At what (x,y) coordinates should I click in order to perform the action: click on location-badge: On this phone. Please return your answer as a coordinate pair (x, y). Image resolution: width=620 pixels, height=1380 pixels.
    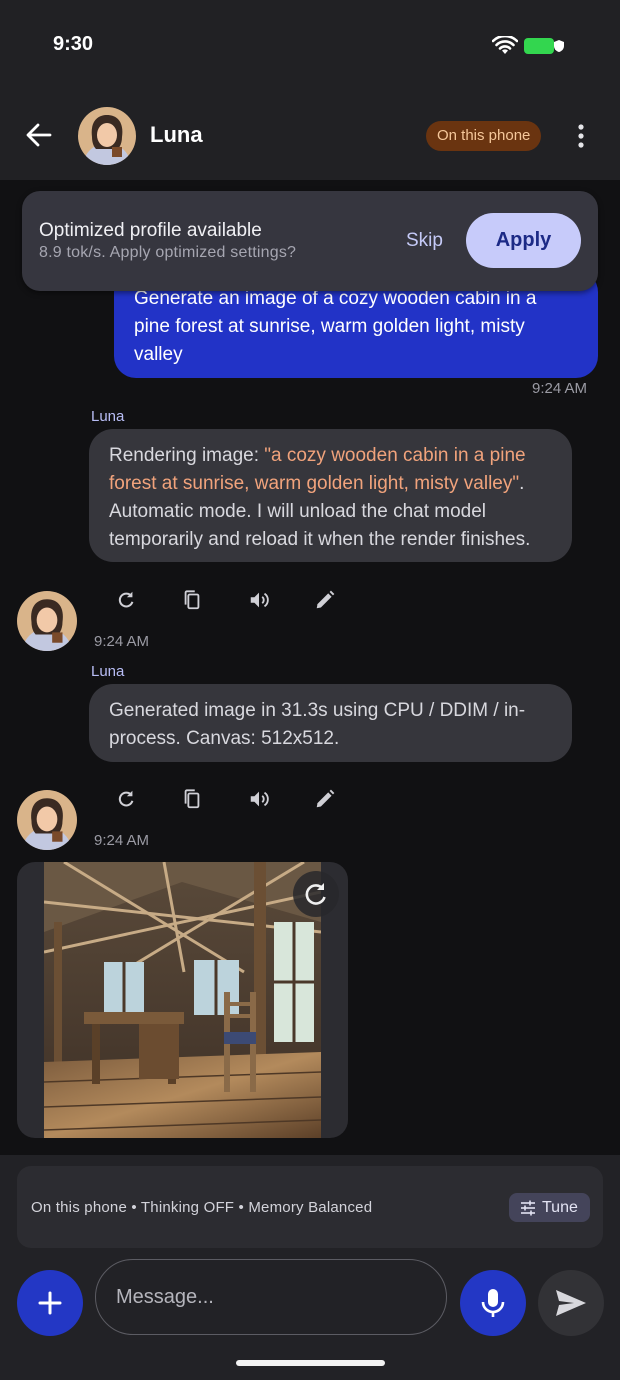
    Looking at the image, I should click on (484, 136).